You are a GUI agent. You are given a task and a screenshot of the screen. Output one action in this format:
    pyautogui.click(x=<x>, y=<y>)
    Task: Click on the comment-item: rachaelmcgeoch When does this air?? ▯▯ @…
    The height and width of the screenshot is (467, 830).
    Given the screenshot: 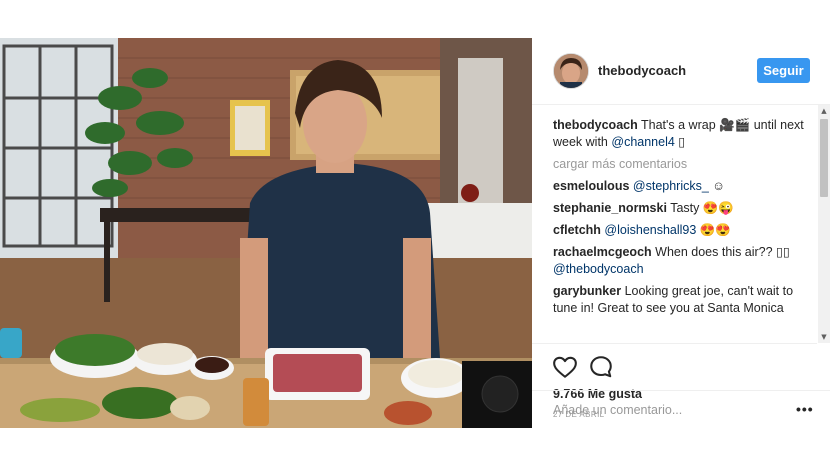 What is the action you would take?
    pyautogui.click(x=684, y=261)
    